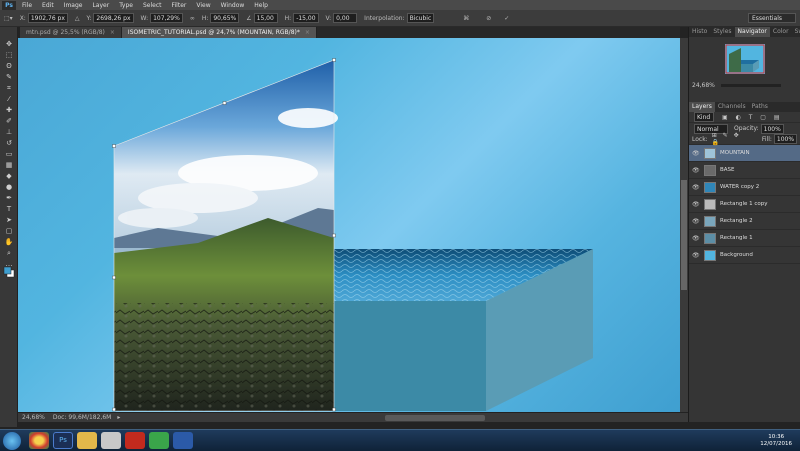  I want to click on hand-tool-icon: ✋, so click(9, 242).